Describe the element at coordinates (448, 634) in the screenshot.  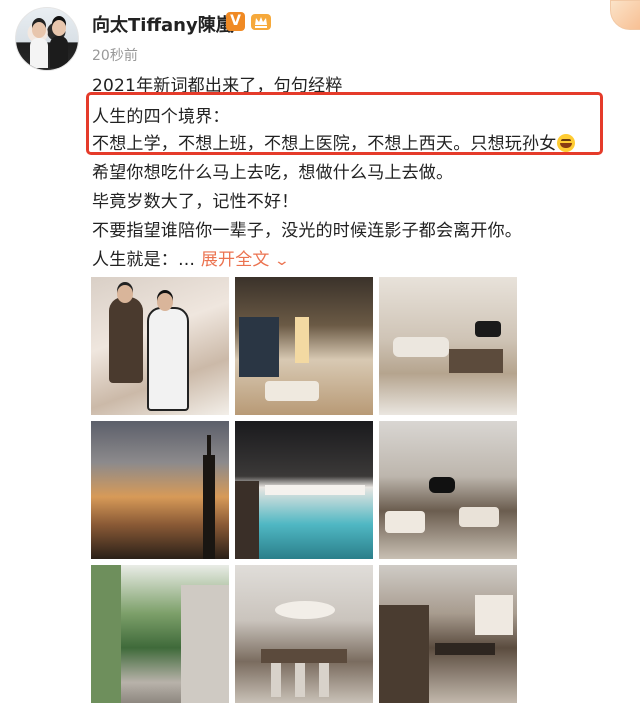
I see `photo-dining-room` at that location.